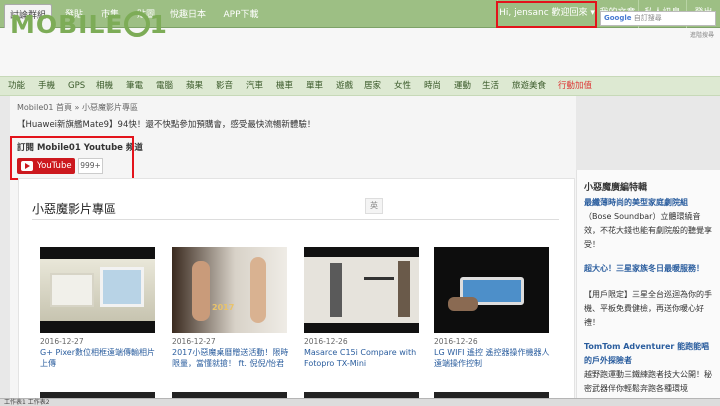 The height and width of the screenshot is (406, 720). I want to click on sidebar-text: 越野跑運動三鐵練跑者技大公開！秘密武器伴你輕鬆奔跑各種環境, so click(648, 381).